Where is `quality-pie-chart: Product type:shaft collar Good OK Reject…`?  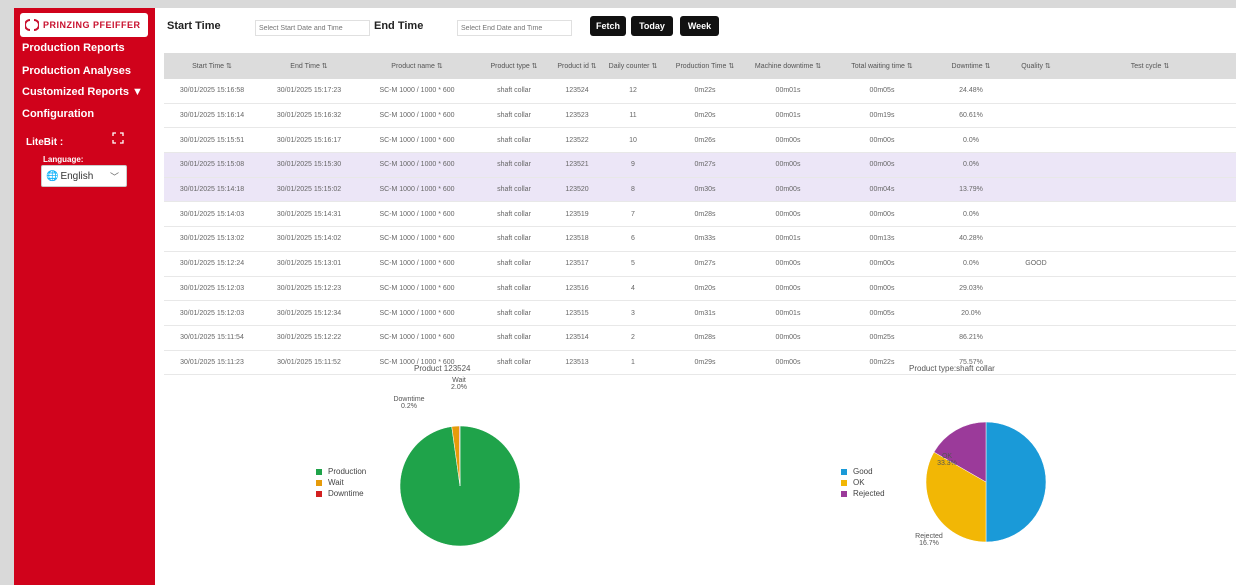 quality-pie-chart: Product type:shaft collar Good OK Reject… is located at coordinates (979, 463).